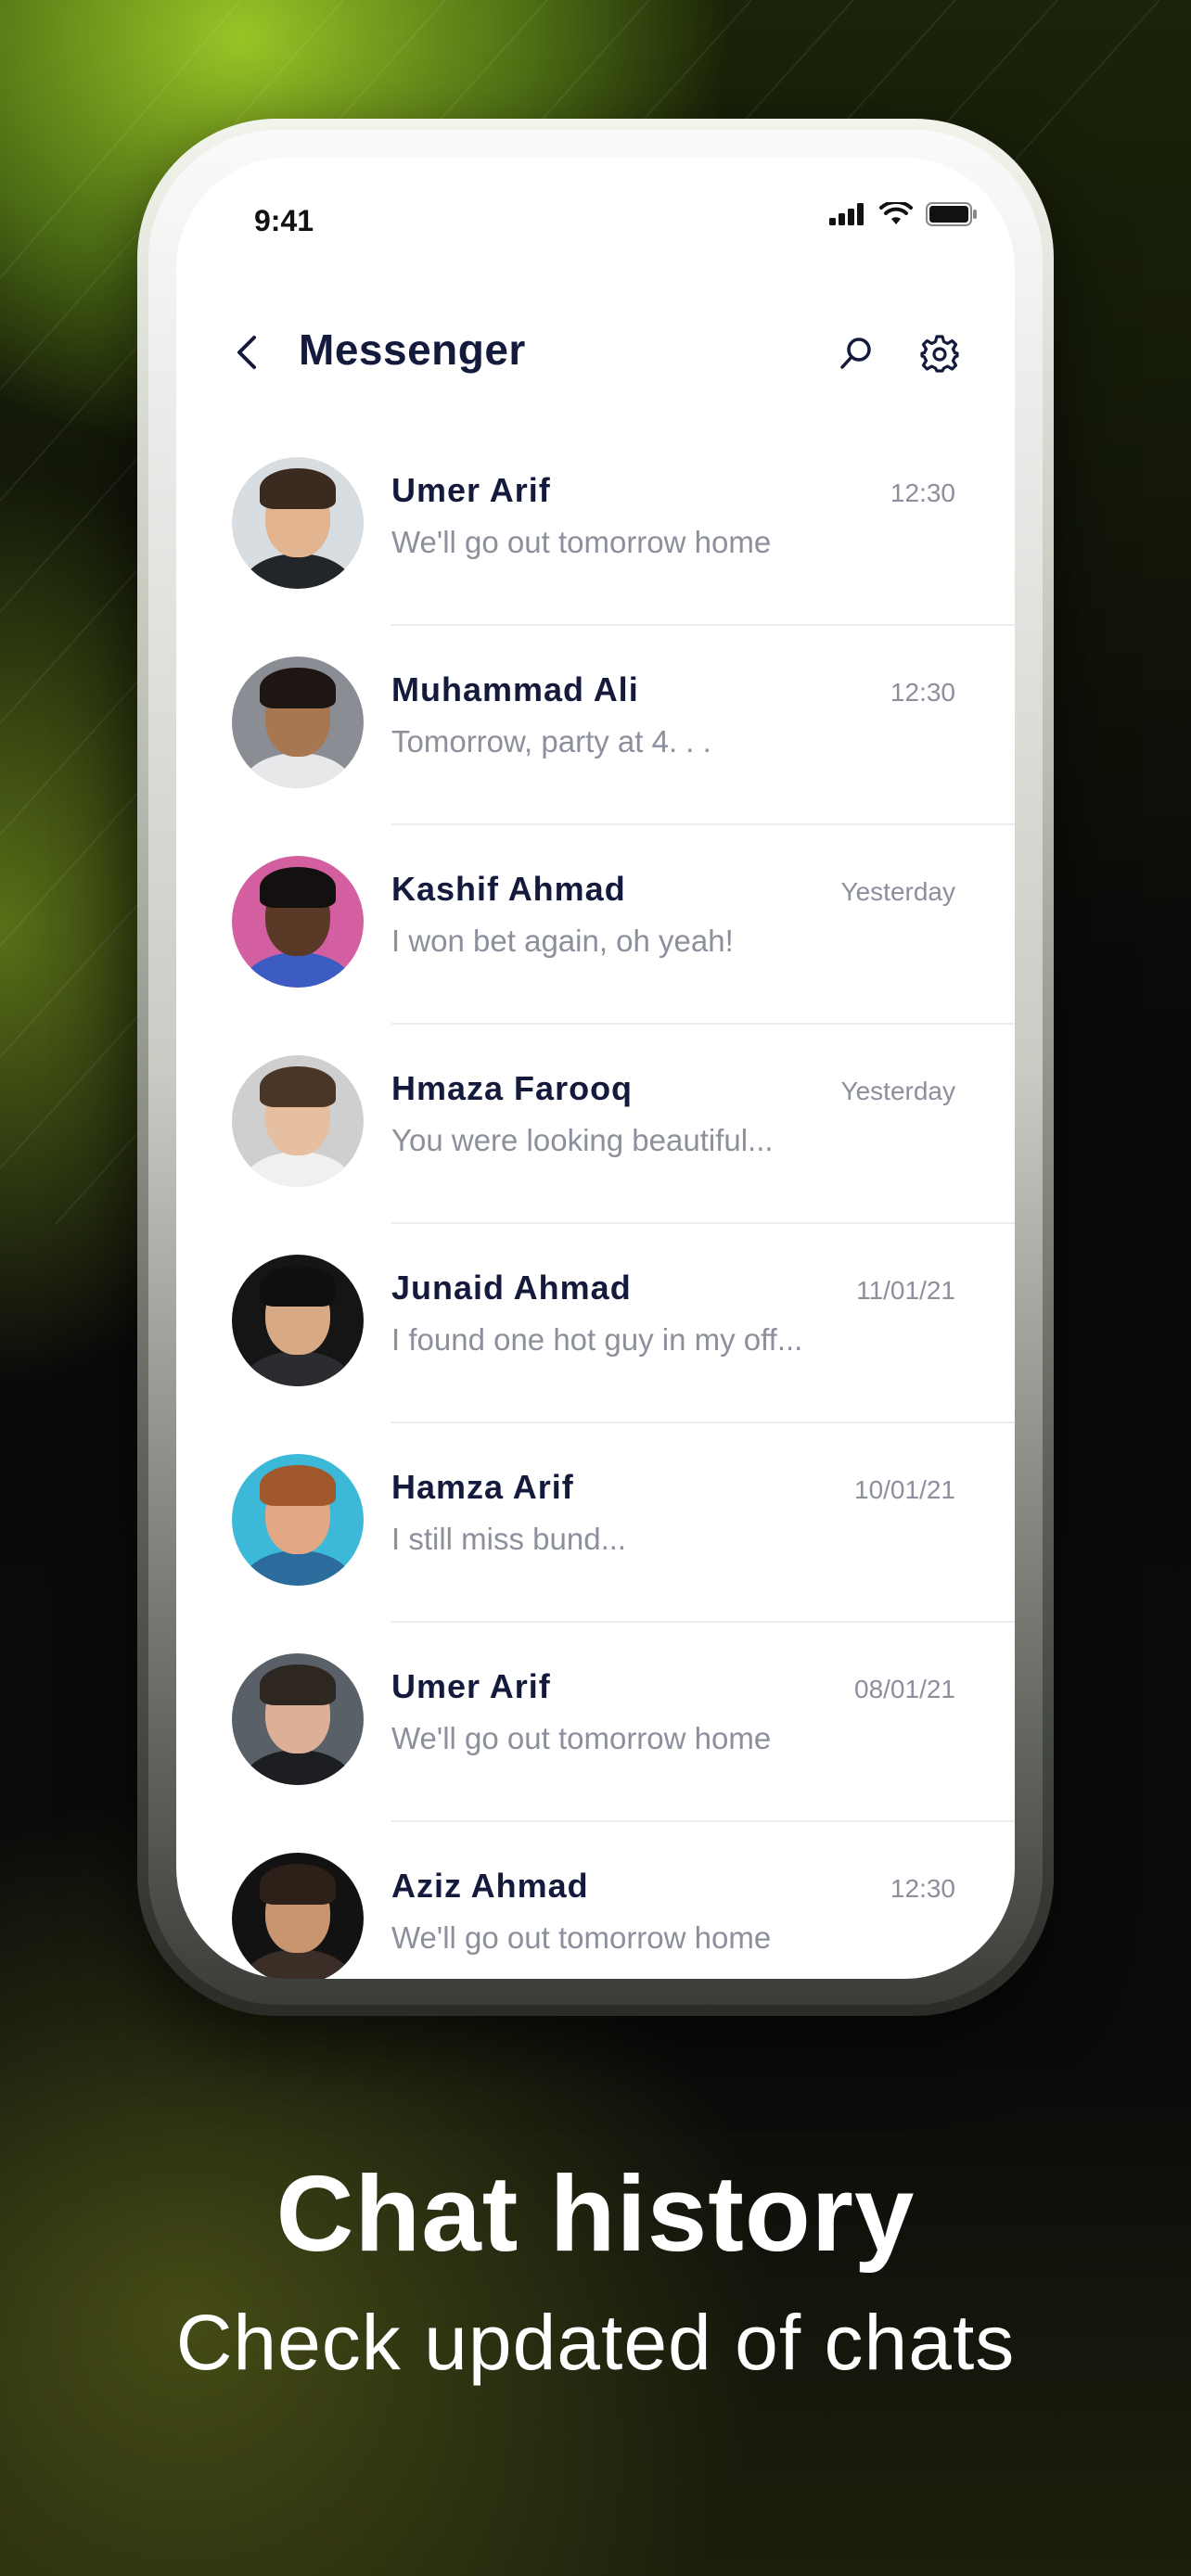 This screenshot has width=1191, height=2576. What do you see at coordinates (551, 742) in the screenshot?
I see `message-preview: Tomorrow, party at 4. . .` at bounding box center [551, 742].